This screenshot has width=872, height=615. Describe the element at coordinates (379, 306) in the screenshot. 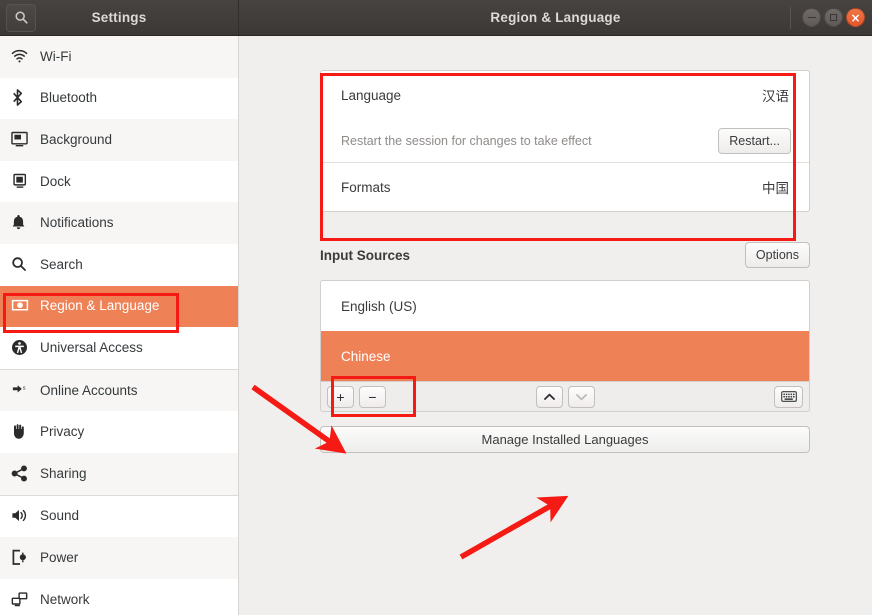

I see `input-source-label: English (US)` at that location.